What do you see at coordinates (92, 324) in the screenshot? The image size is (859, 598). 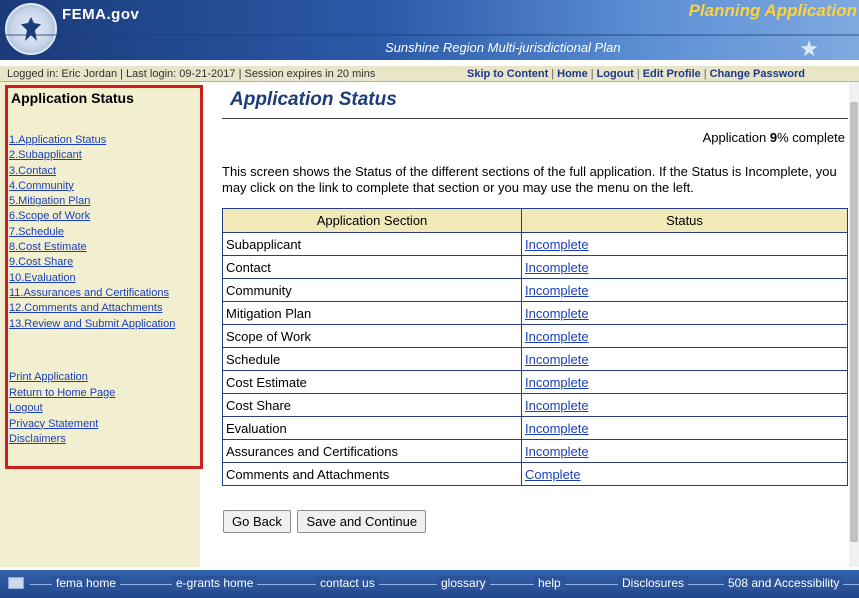 I see `sidebar-item-review-submit: 13.Review and Submit Application` at bounding box center [92, 324].